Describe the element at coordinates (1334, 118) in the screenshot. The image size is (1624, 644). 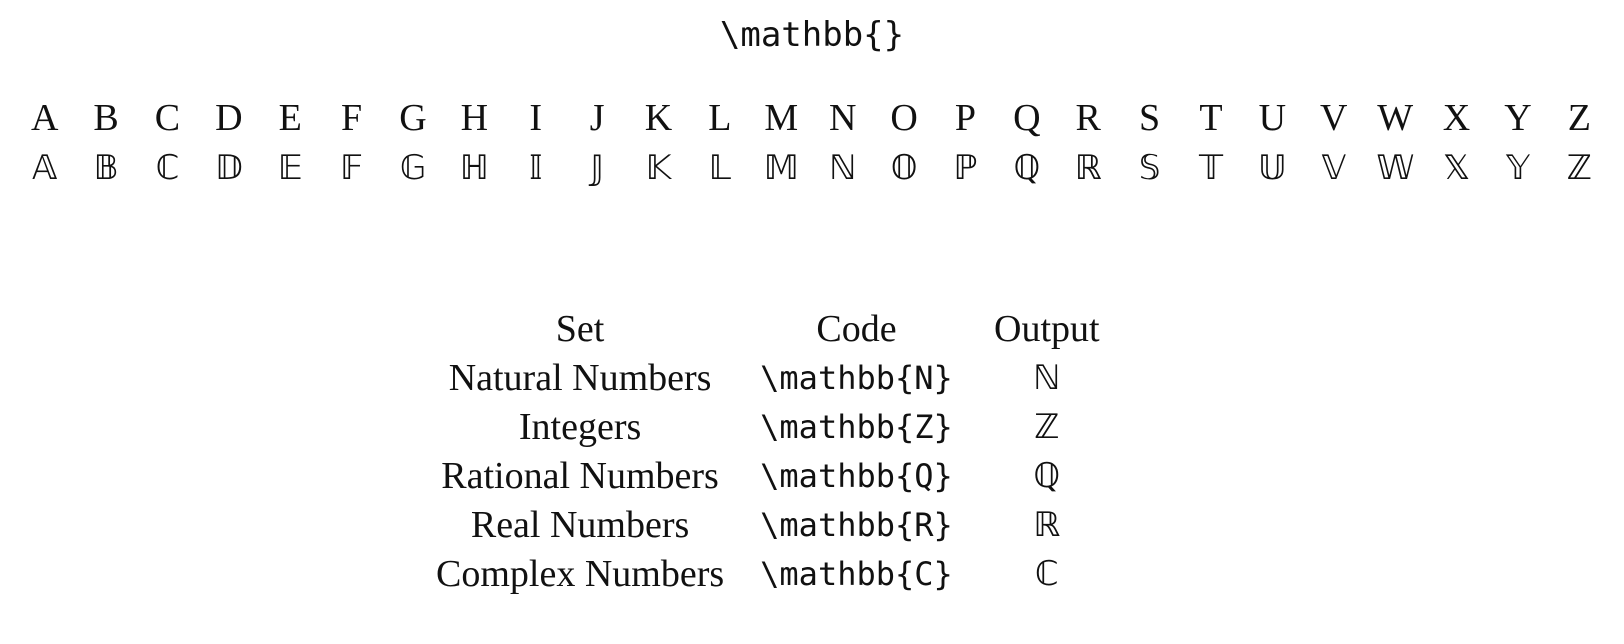
I see `plain-letter: V` at that location.